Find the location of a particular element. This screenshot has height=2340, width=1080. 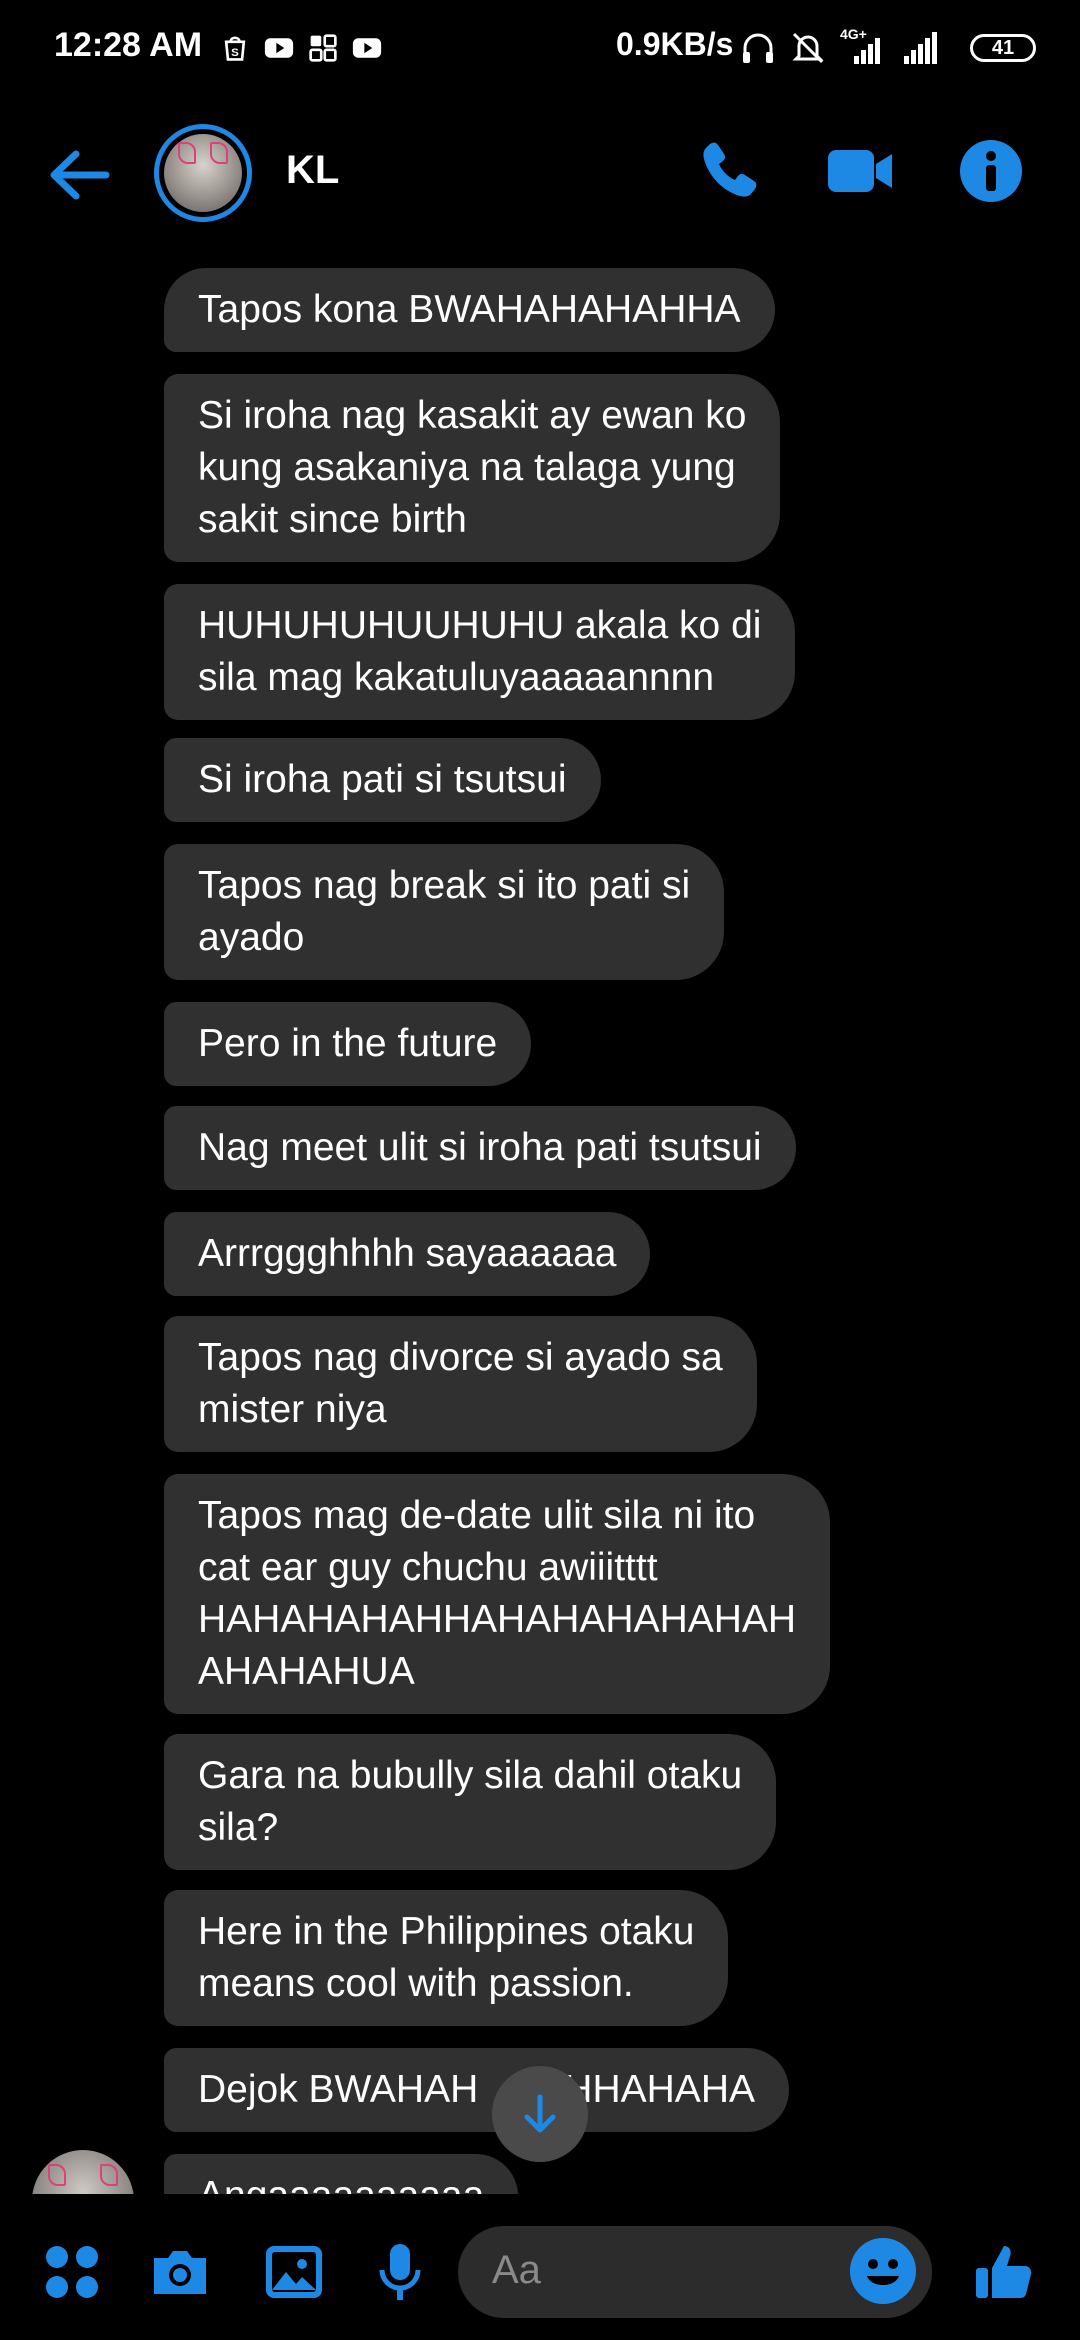

message-text: Dejok BWAHAH is located at coordinates (338, 2089).